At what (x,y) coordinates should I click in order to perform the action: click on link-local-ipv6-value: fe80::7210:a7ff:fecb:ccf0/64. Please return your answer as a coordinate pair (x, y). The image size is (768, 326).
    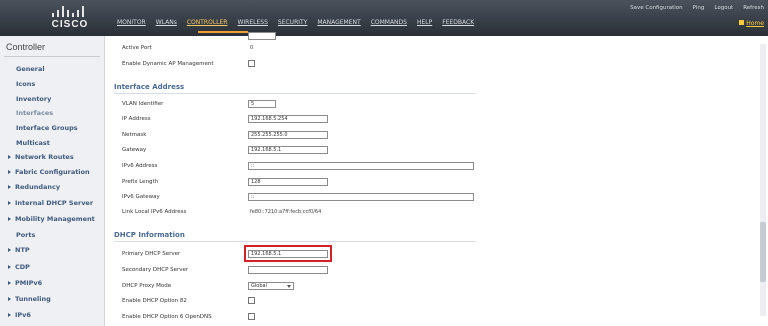
    Looking at the image, I should click on (286, 212).